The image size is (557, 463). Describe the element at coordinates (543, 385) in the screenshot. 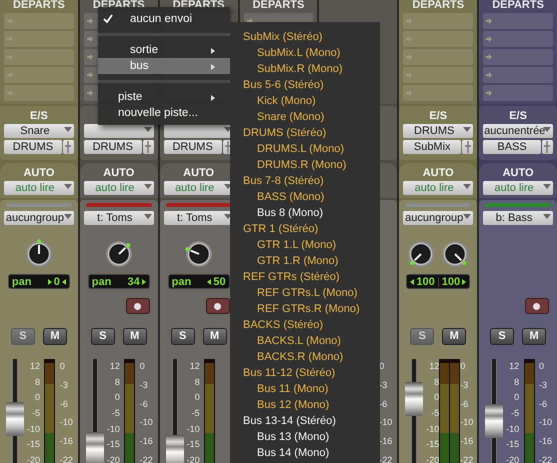

I see `meter-scale-label: -3` at that location.